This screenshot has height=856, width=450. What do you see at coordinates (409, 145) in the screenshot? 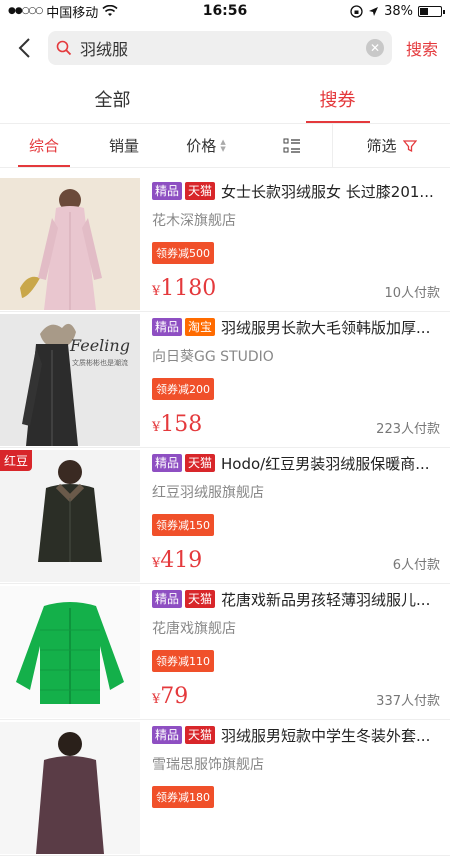
I see `funnel-icon` at bounding box center [409, 145].